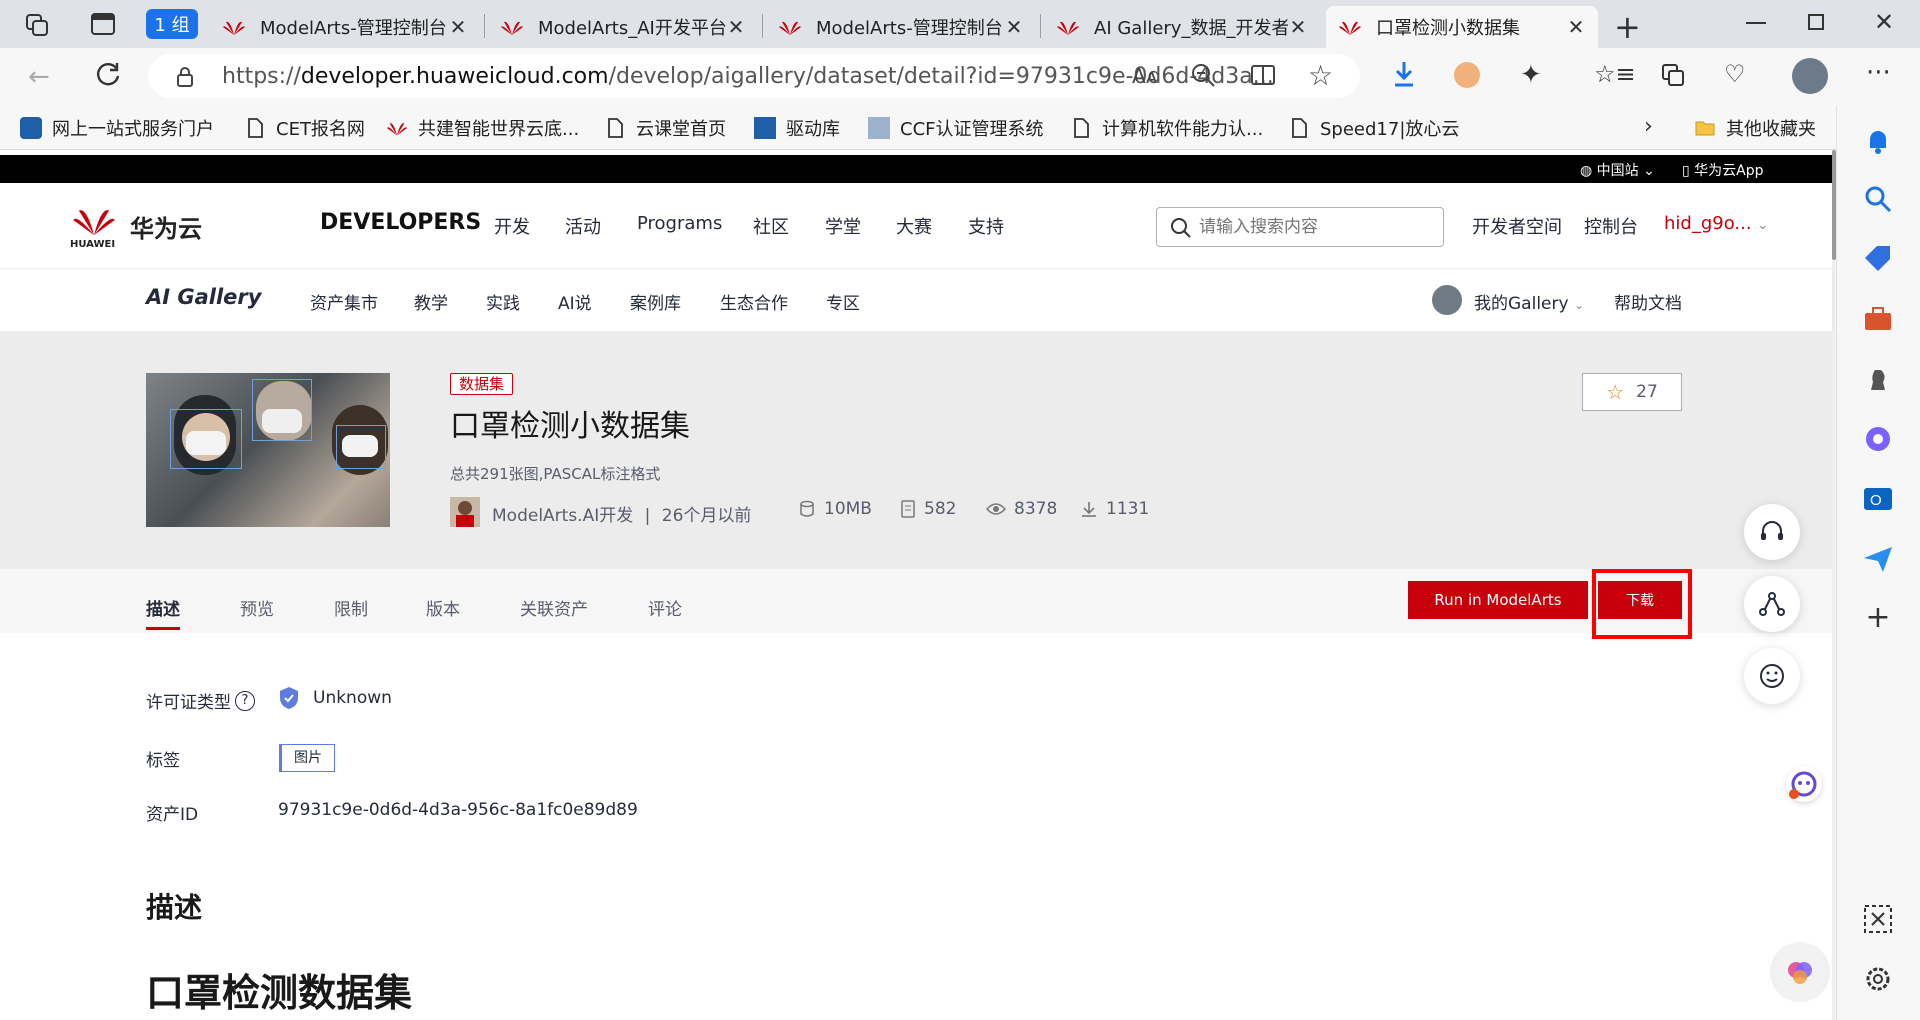 The height and width of the screenshot is (1020, 1920). I want to click on ai-assistant-button, so click(1800, 972).